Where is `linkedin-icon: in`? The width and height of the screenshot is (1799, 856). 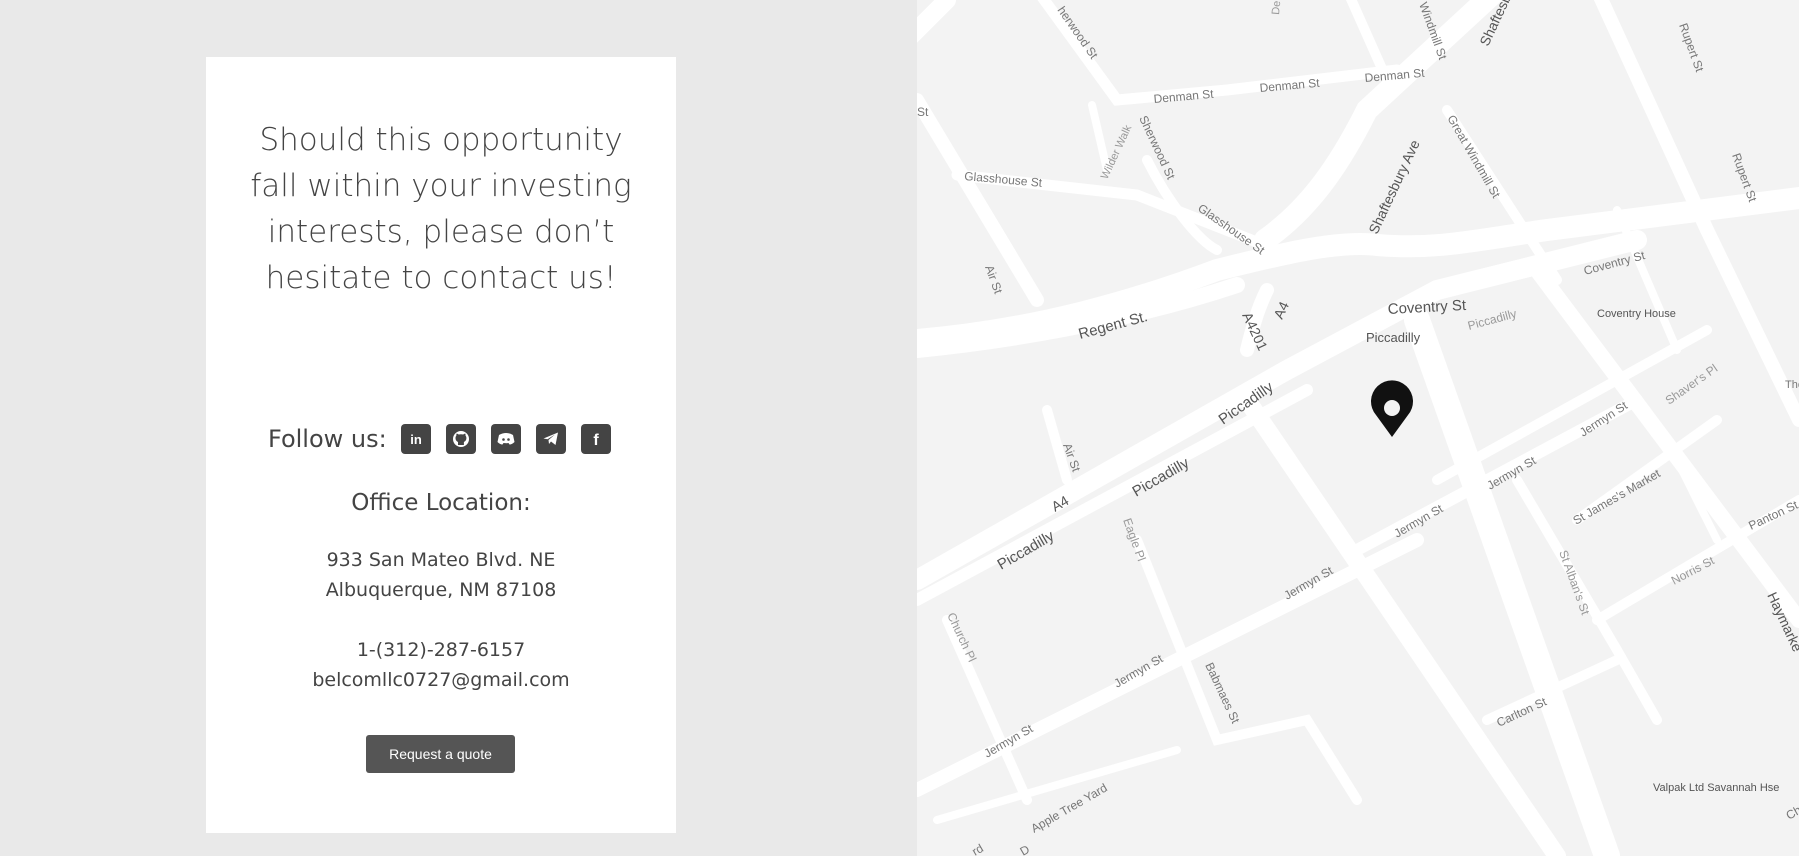 linkedin-icon: in is located at coordinates (416, 439).